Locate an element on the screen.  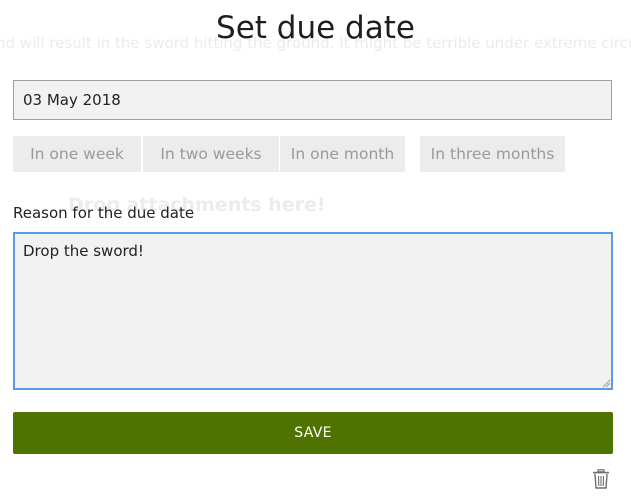
in-three-months-button: In three months is located at coordinates (492, 154).